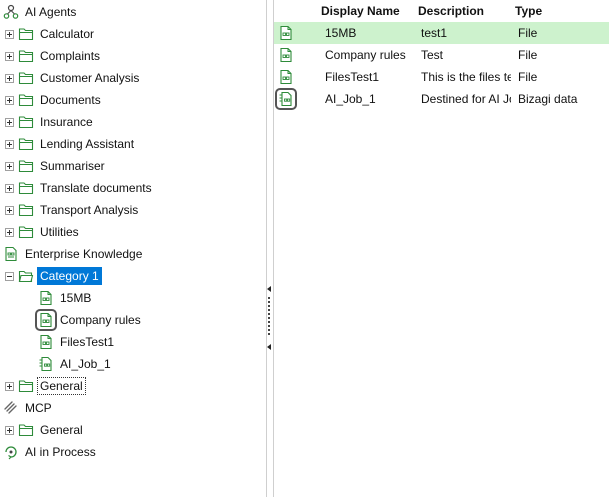 The width and height of the screenshot is (609, 497). I want to click on tree-node-ai-in-process: AI in Process, so click(51, 452).